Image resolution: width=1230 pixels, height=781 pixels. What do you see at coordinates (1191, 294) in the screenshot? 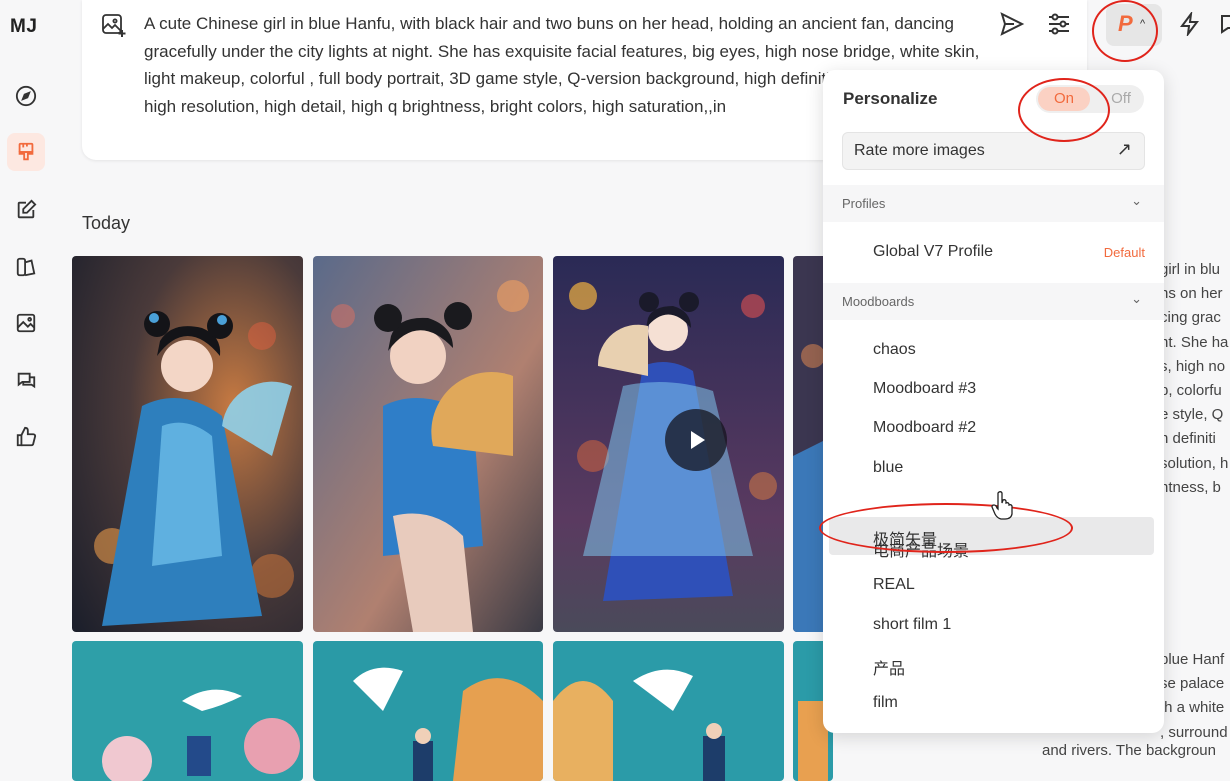
I see `text-line: ns on her` at bounding box center [1191, 294].